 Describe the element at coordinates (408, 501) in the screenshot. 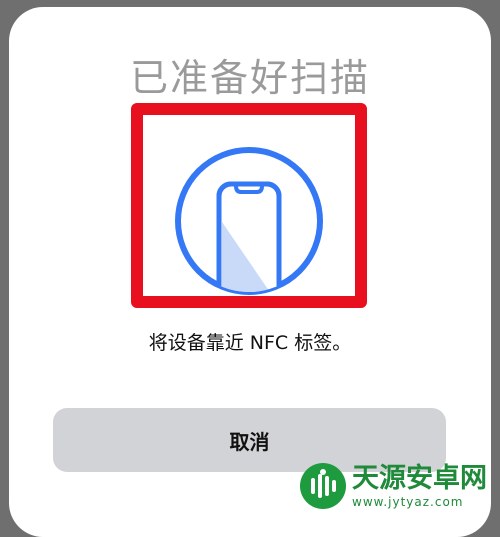

I see `watermark-url: www.jytyaz.com` at that location.